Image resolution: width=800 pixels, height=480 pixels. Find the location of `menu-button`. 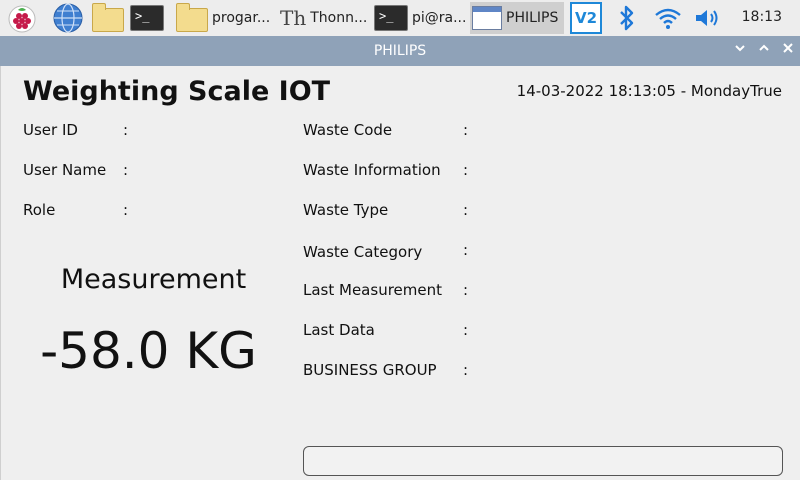

menu-button is located at coordinates (22, 18).